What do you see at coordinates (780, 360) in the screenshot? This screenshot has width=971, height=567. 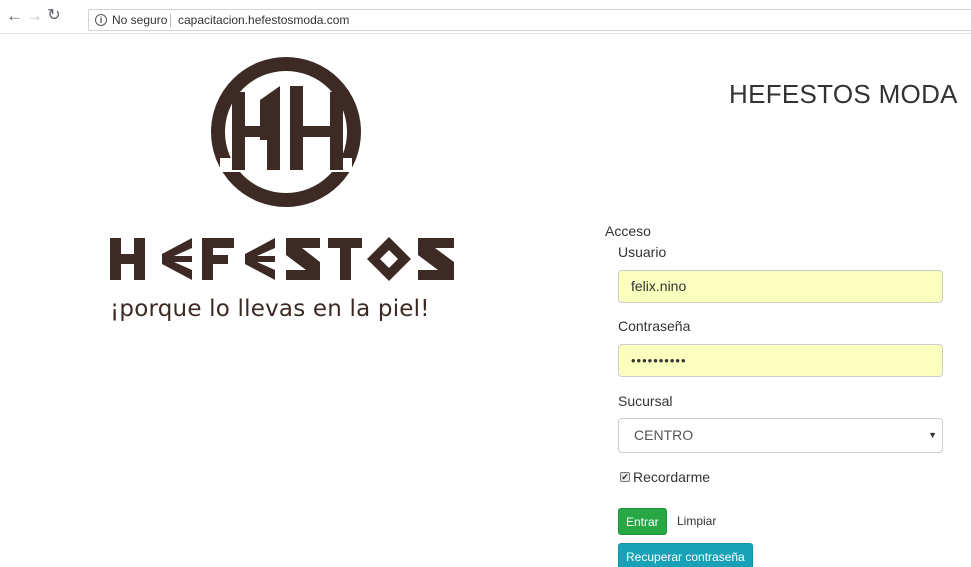 I see `password-input: ••••••••••` at bounding box center [780, 360].